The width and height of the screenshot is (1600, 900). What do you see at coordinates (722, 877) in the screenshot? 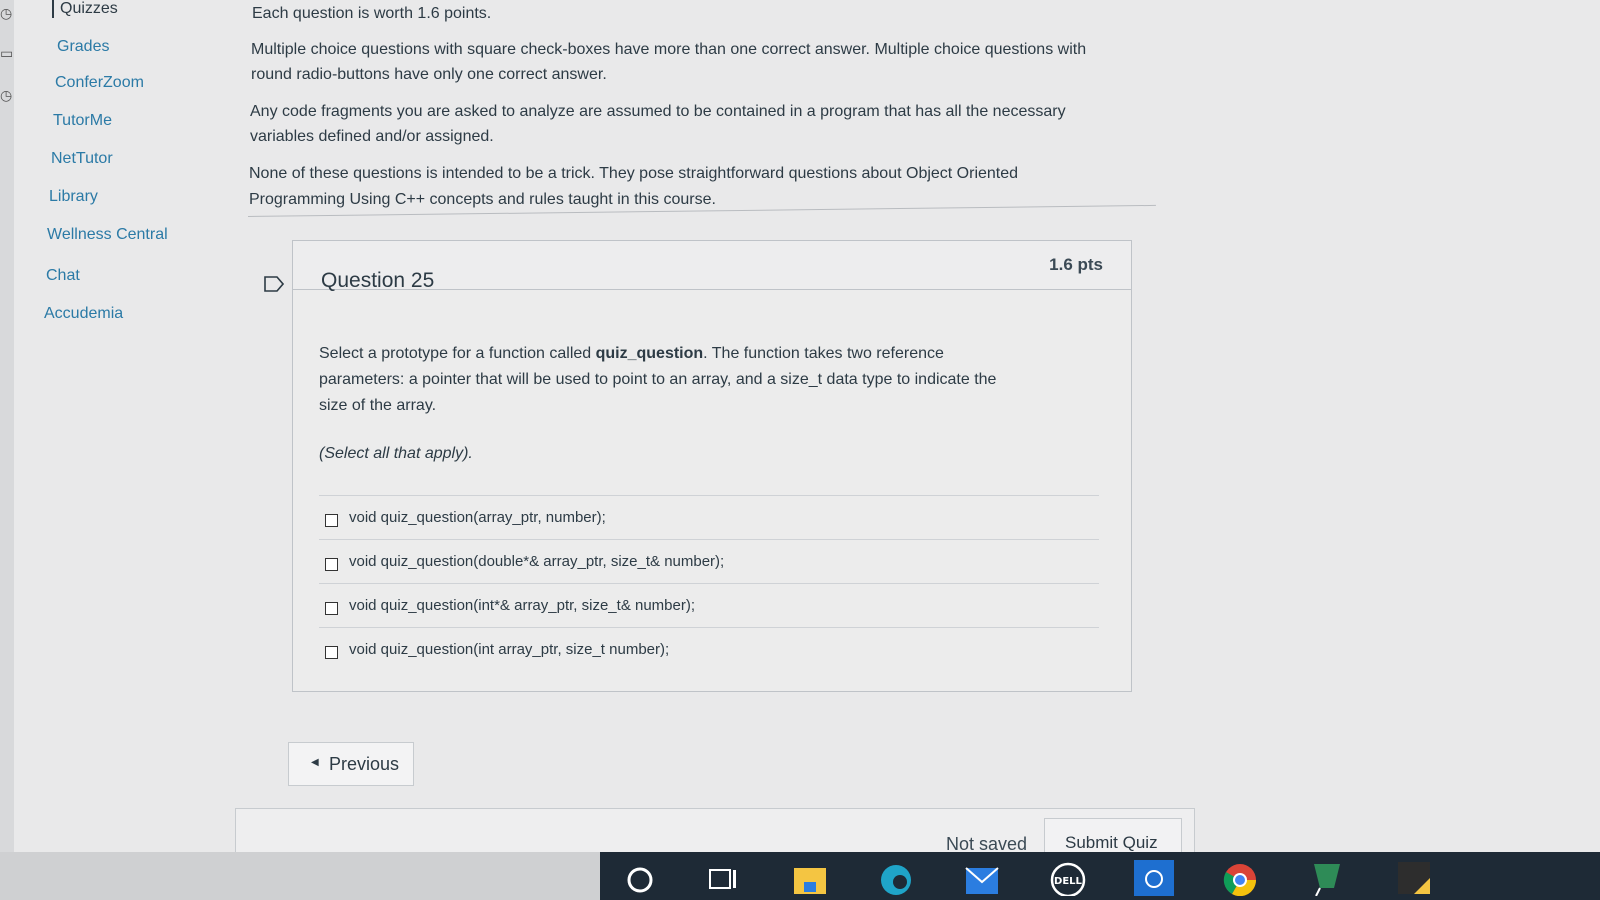
I see `task-view-icon` at bounding box center [722, 877].